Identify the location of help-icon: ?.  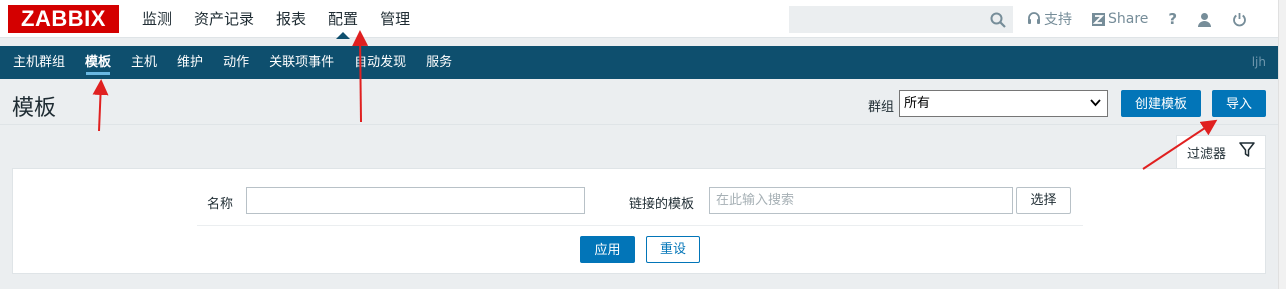
(1173, 19).